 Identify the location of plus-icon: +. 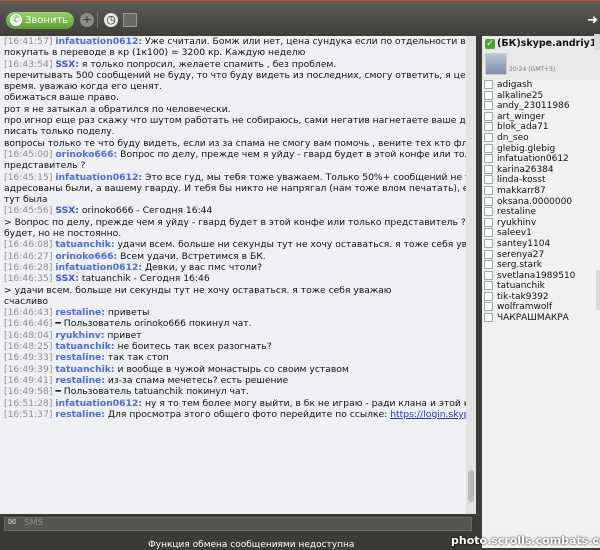
(87, 20).